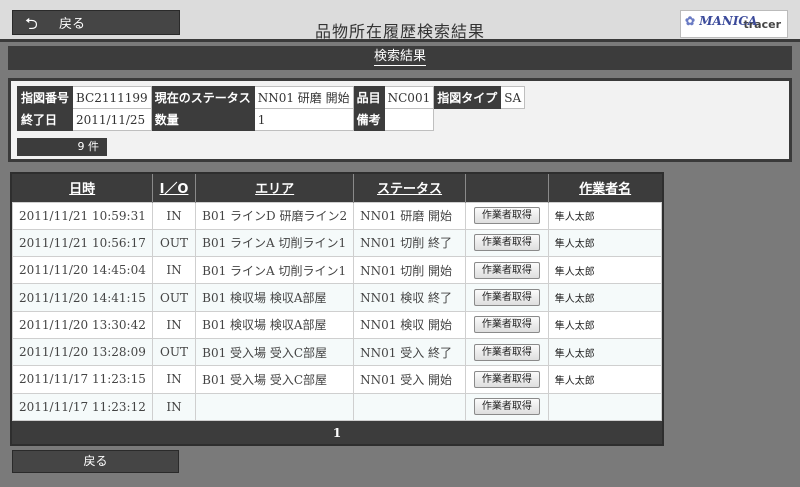  I want to click on logo-icon: ✿, so click(690, 21).